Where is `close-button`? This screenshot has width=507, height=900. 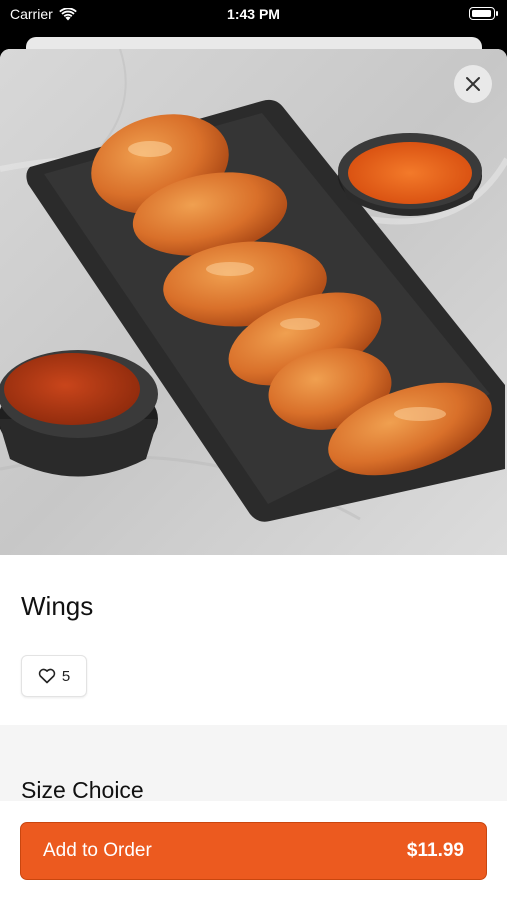 close-button is located at coordinates (473, 84).